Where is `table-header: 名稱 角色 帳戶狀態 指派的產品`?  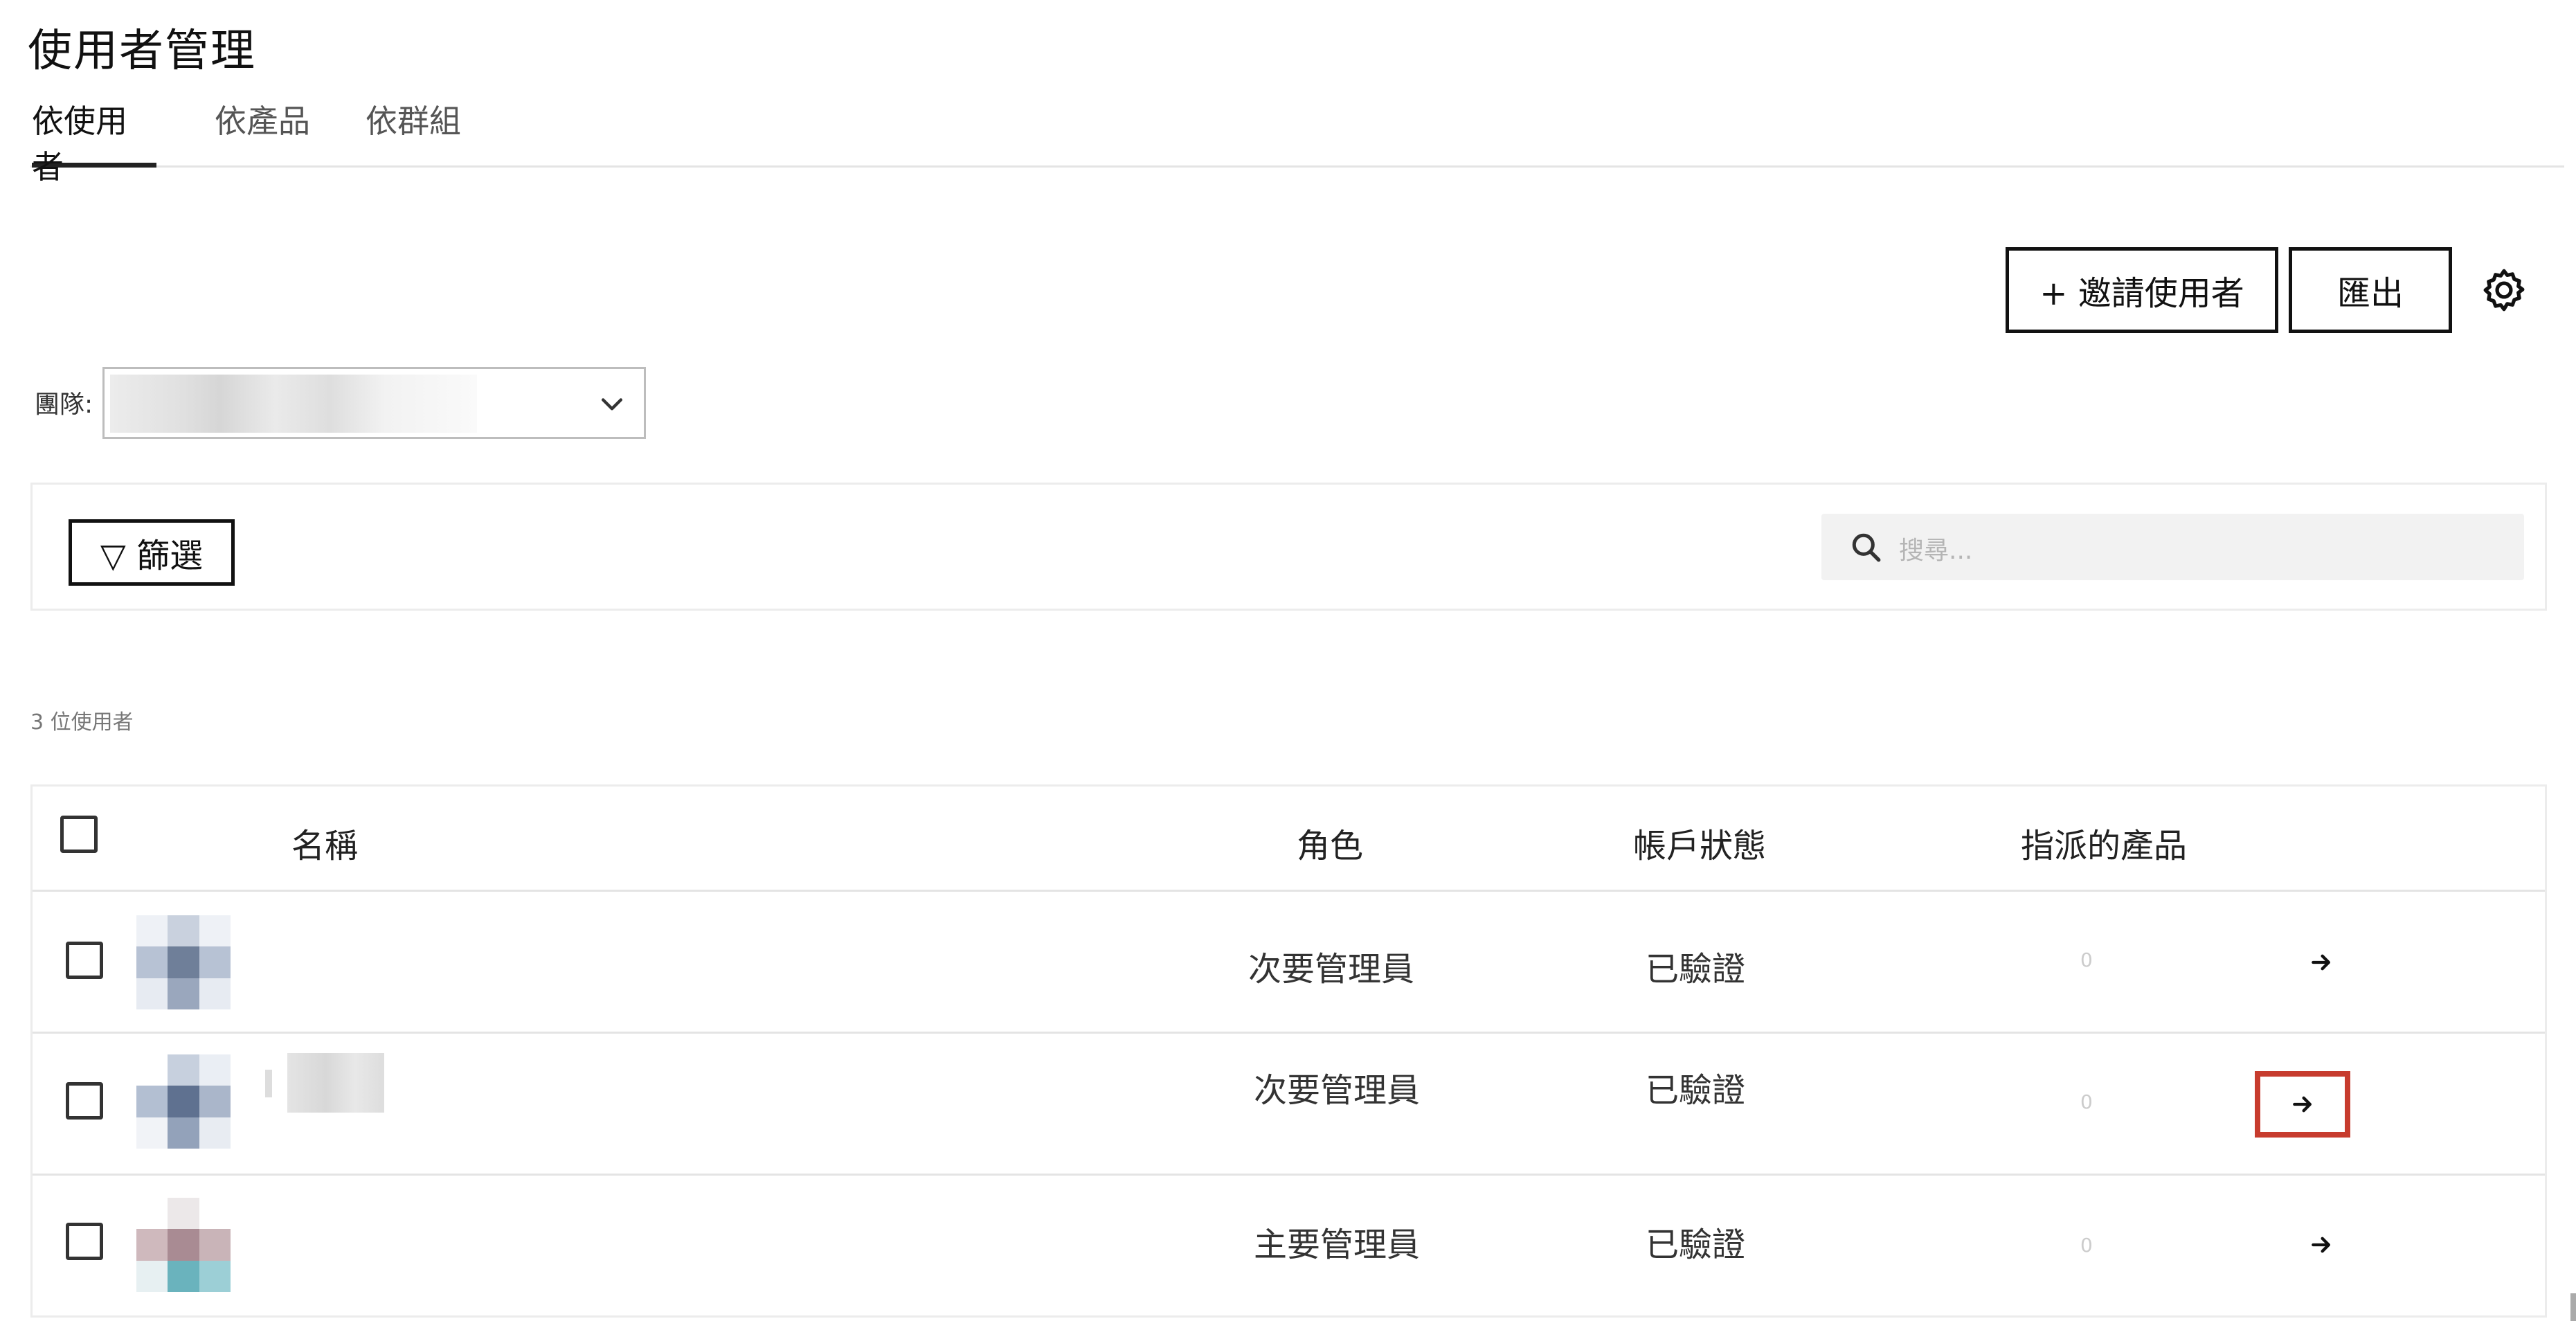 table-header: 名稱 角色 帳戶狀態 指派的產品 is located at coordinates (1289, 839).